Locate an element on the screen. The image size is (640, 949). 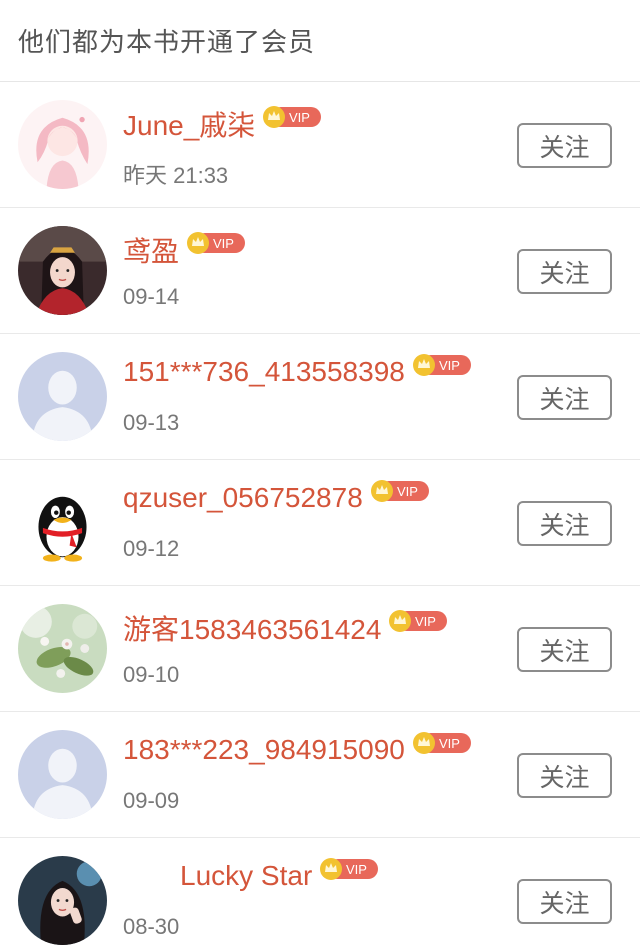
member-time: 08-30 is located at coordinates (151, 926).